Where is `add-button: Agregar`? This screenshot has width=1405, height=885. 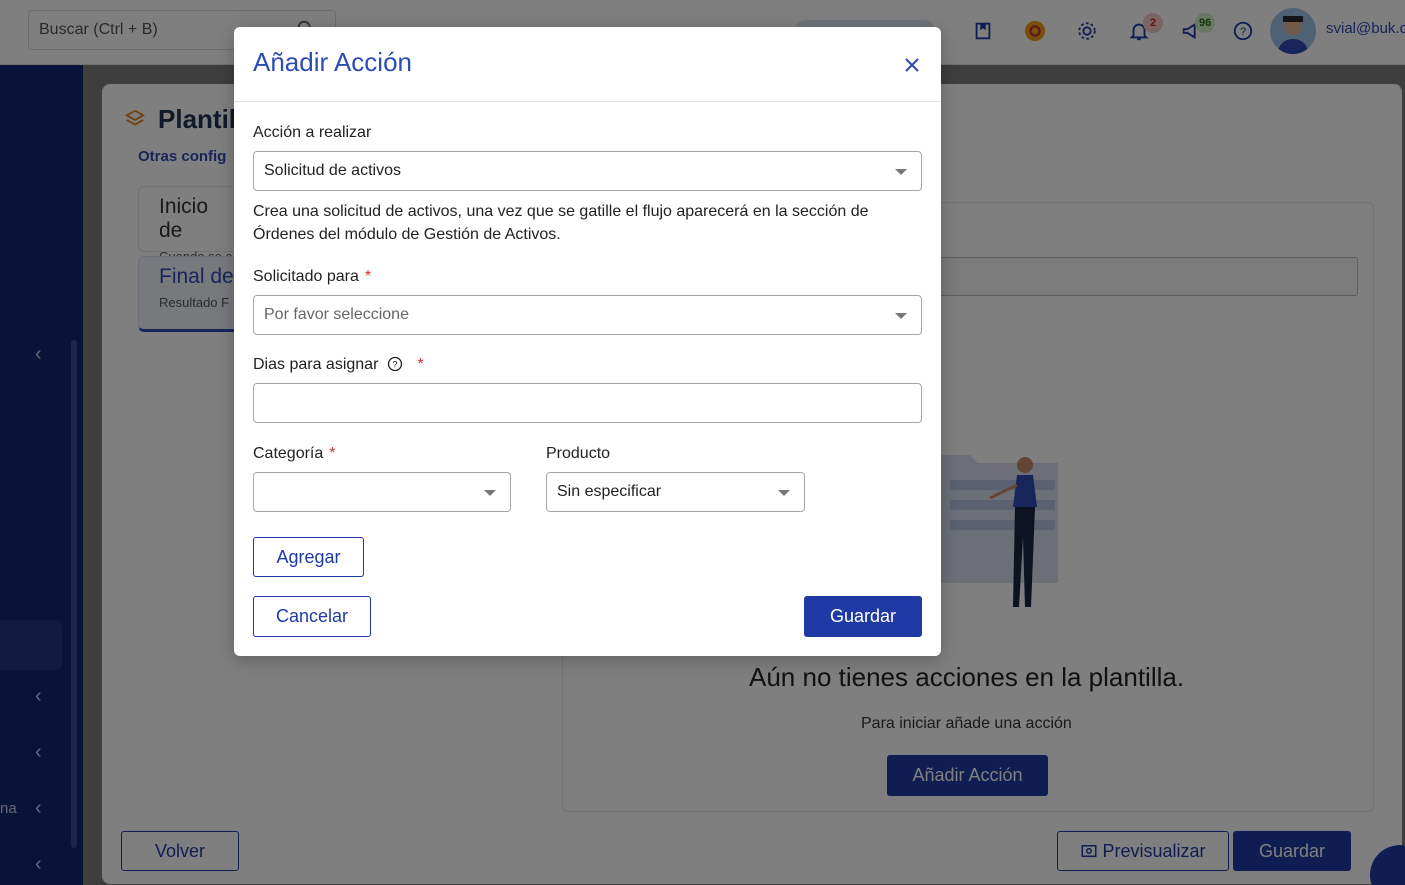 add-button: Agregar is located at coordinates (308, 557).